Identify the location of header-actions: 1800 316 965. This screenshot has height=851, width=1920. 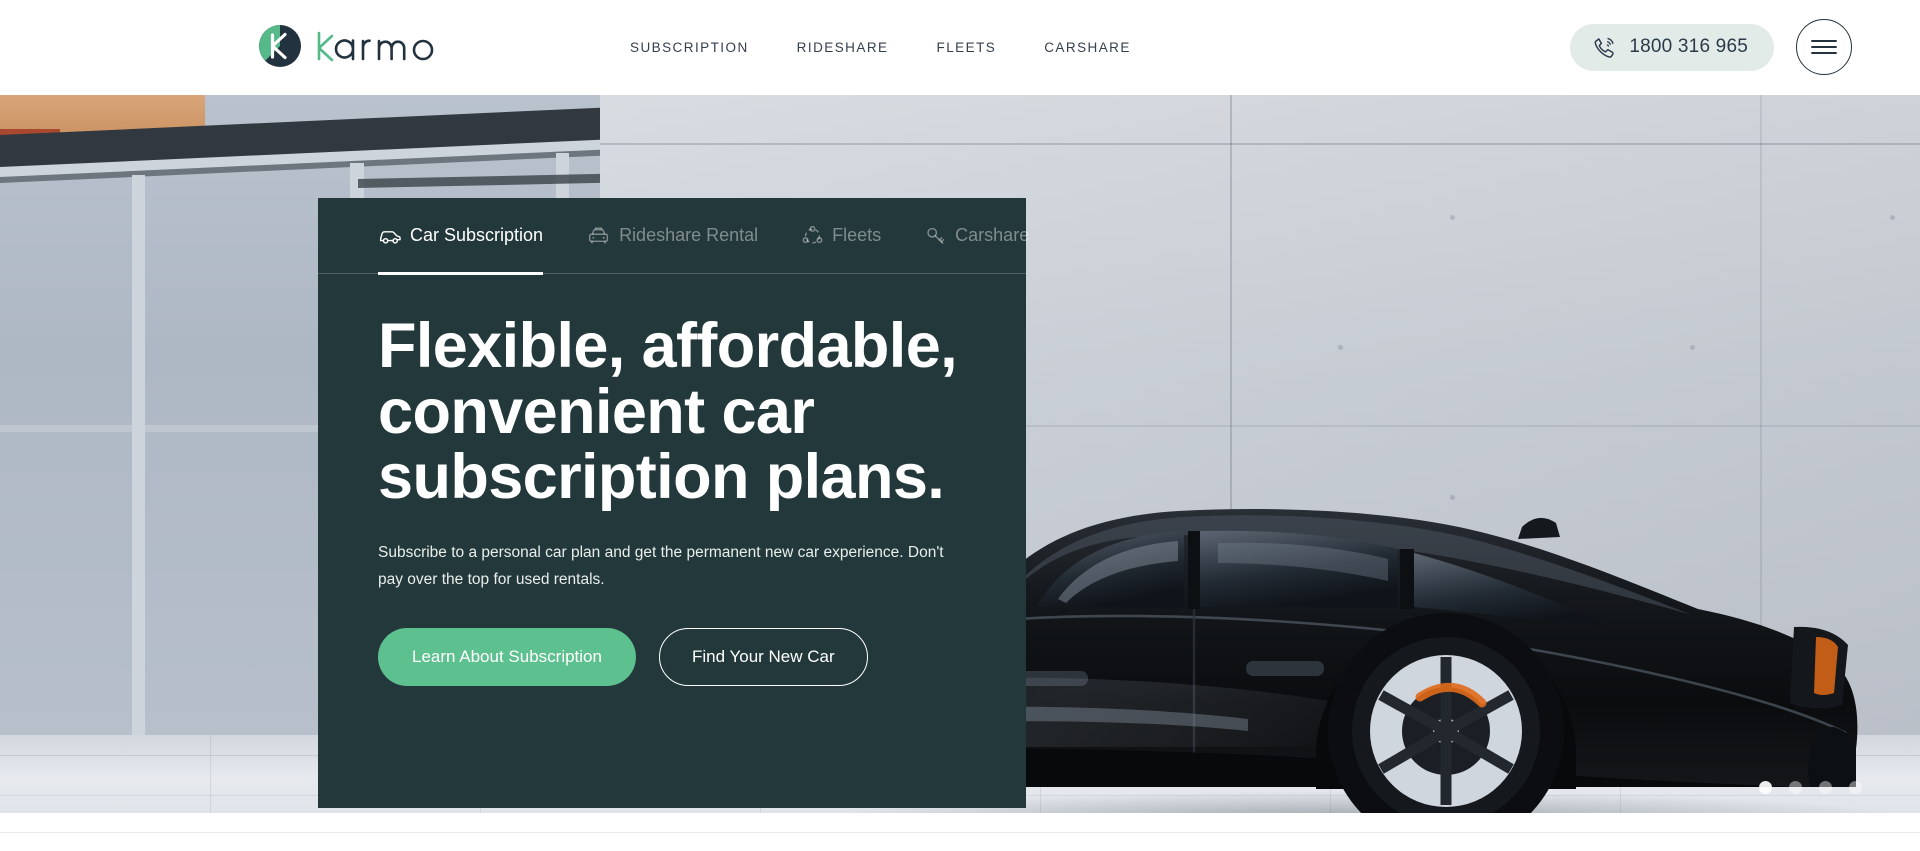
(1711, 47).